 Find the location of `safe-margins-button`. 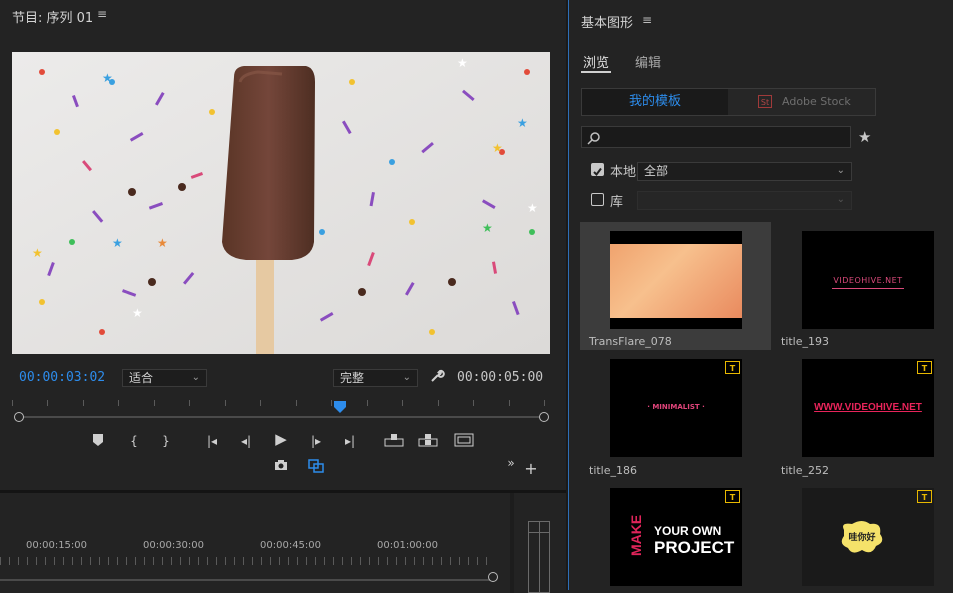

safe-margins-button is located at coordinates (464, 442).